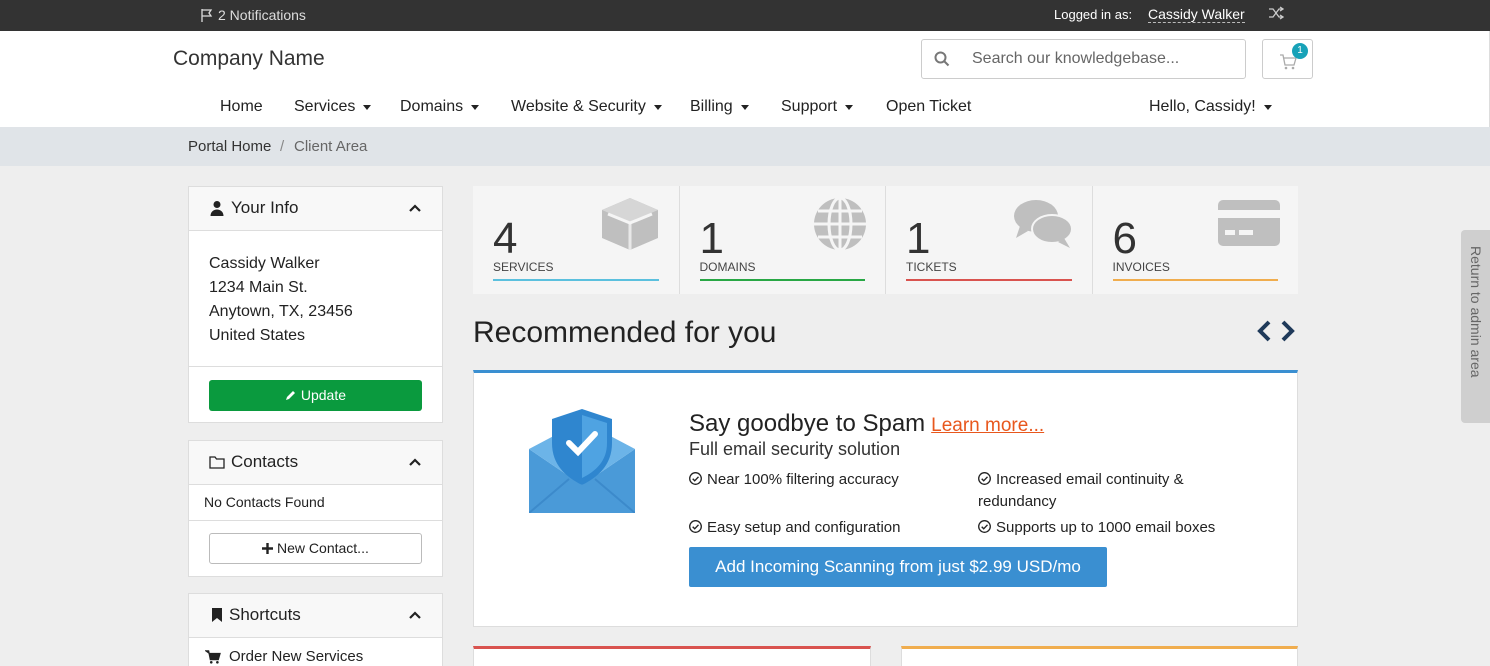 This screenshot has width=1490, height=666. Describe the element at coordinates (795, 449) in the screenshot. I see `promo-subtitle: Full email security solution` at that location.